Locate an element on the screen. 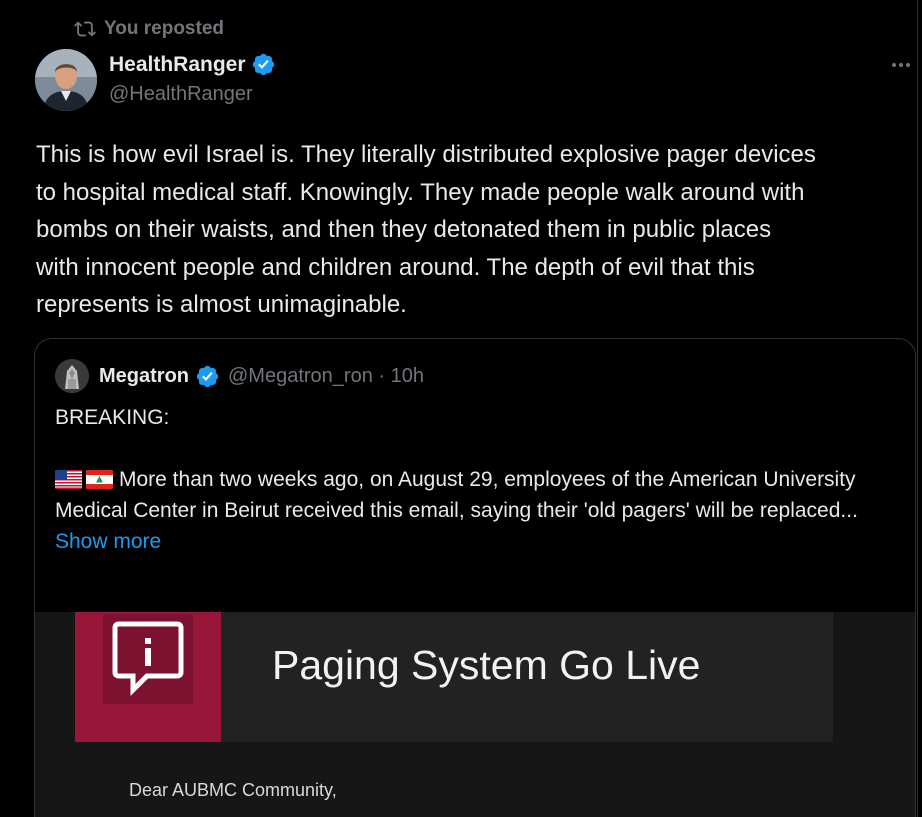 The width and height of the screenshot is (922, 817). repost-label: You reposted is located at coordinates (164, 28).